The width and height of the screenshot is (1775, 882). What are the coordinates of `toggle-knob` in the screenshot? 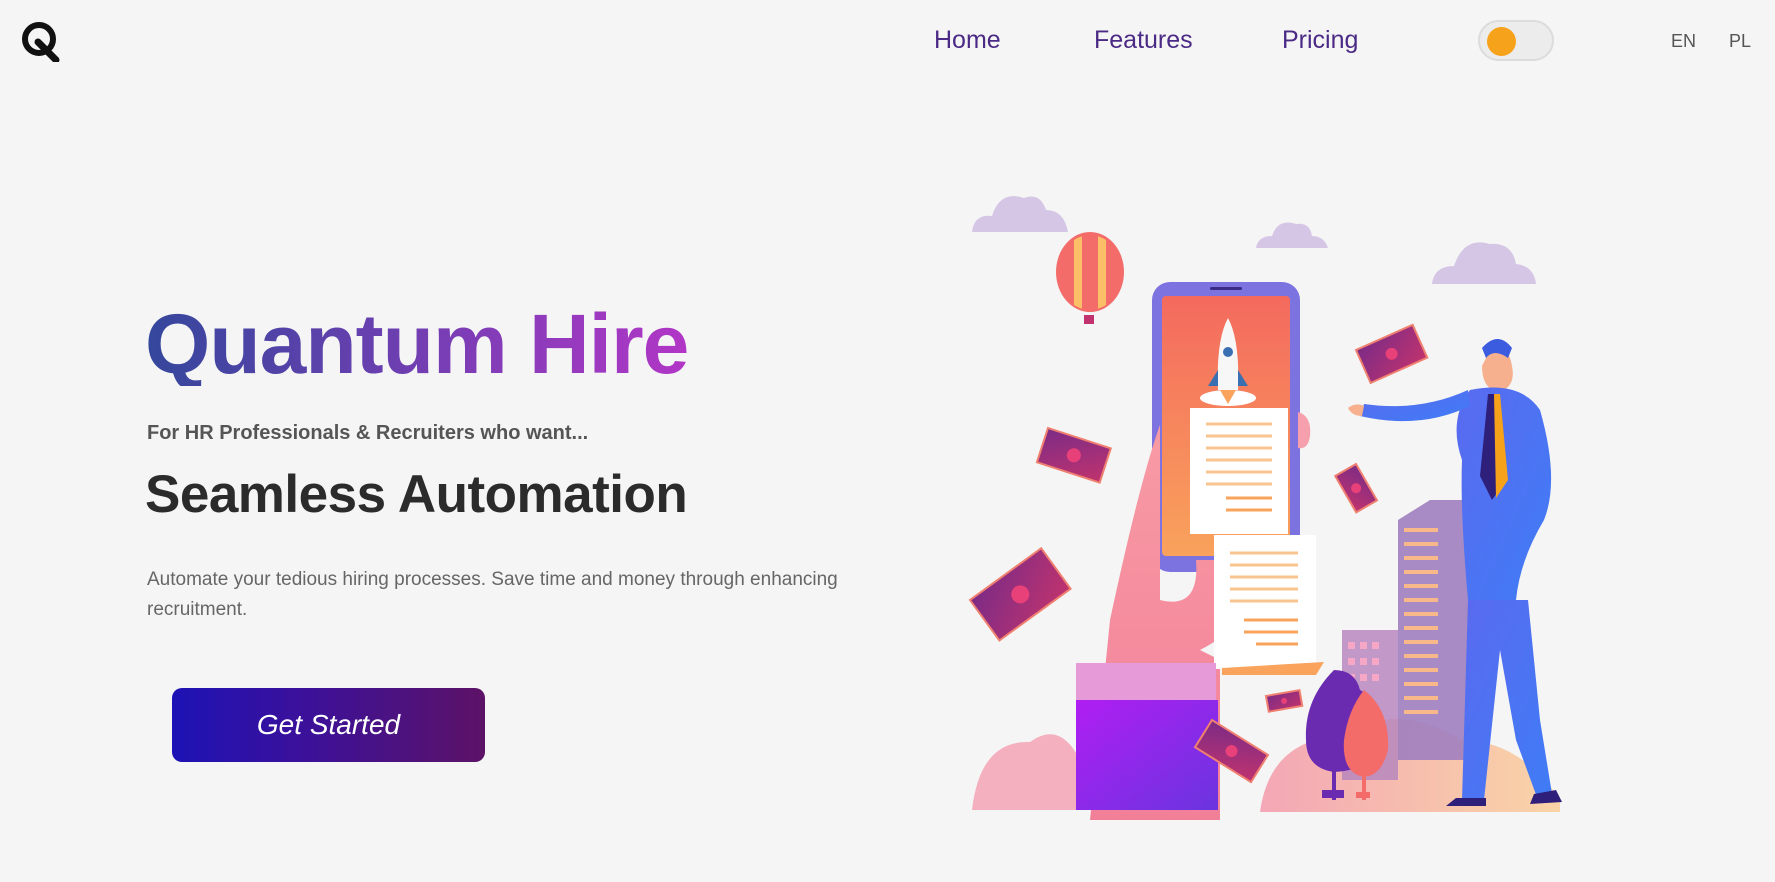 It's located at (1501, 41).